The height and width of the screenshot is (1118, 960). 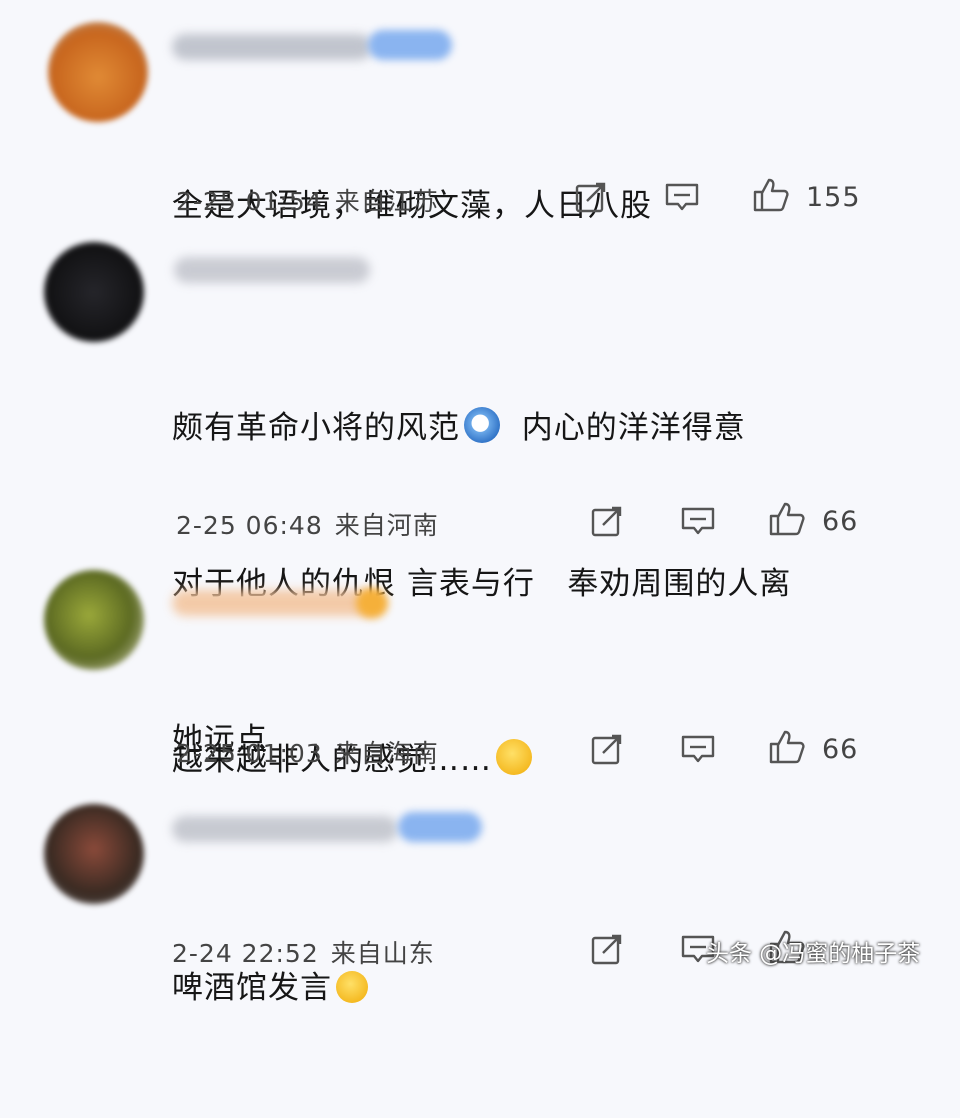 I want to click on comment-line-part: 啤酒馆发言, so click(x=252, y=988).